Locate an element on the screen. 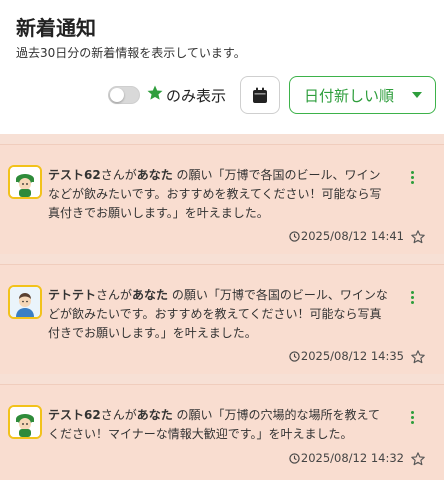 This screenshot has width=444, height=480. toggle-knob is located at coordinates (117, 95).